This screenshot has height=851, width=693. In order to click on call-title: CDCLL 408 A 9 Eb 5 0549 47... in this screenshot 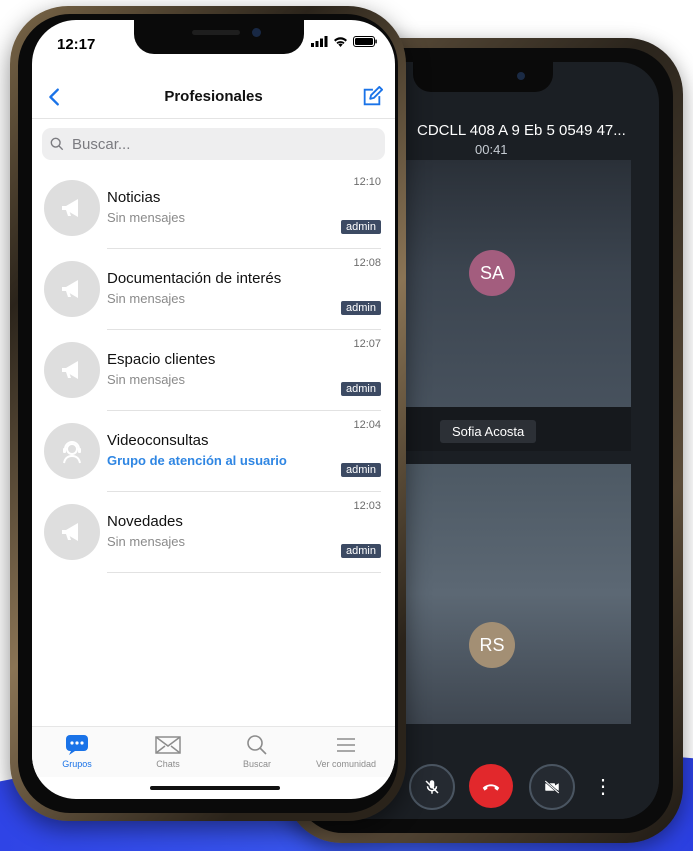, I will do `click(521, 130)`.